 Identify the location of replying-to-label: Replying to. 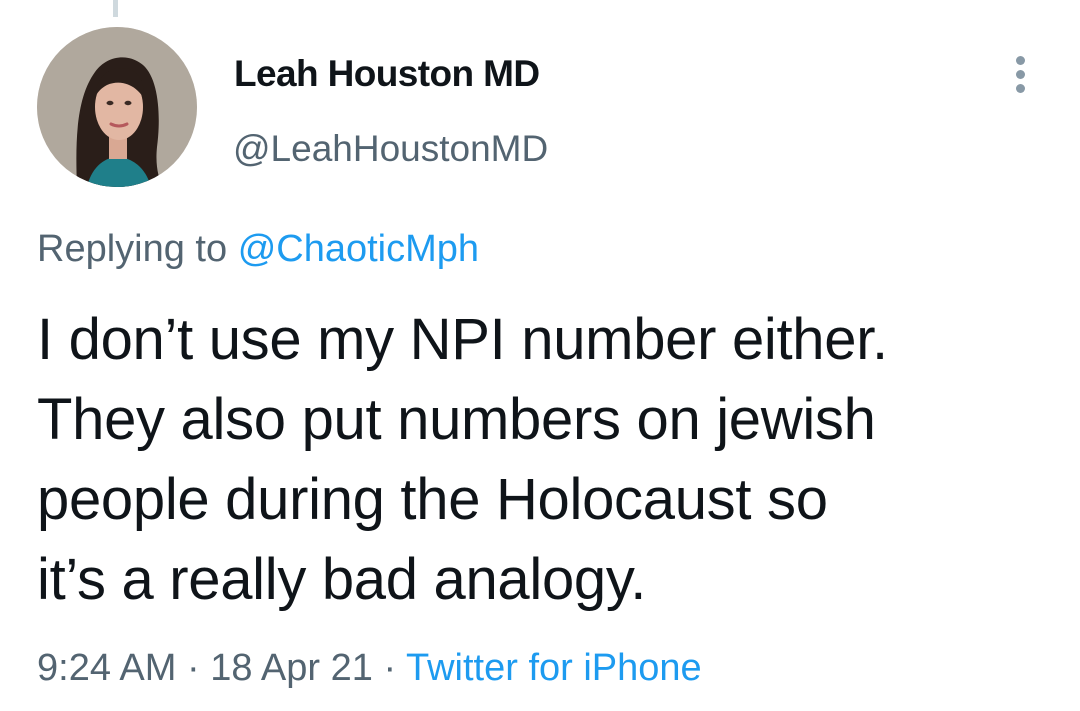
(132, 249).